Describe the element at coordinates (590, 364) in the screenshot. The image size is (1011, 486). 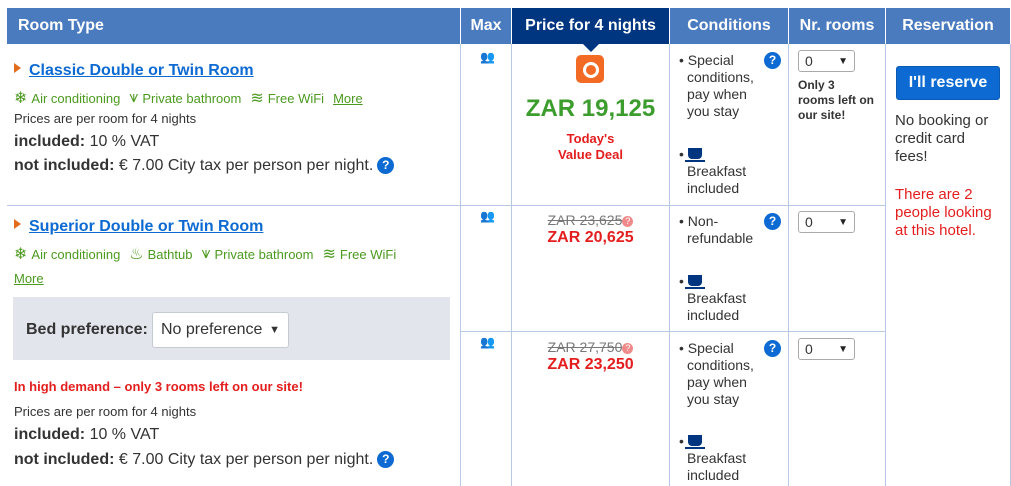
I see `rate-b-price: ZAR 23,250` at that location.